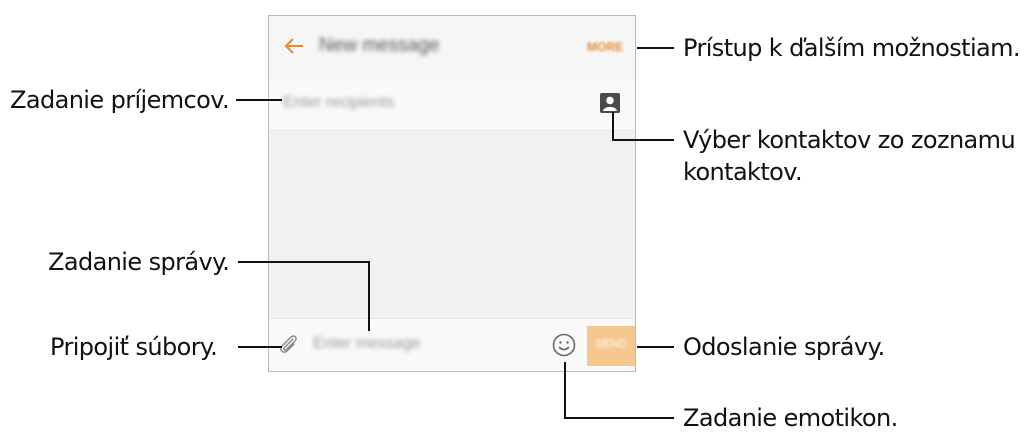  I want to click on callout-line-contacts-h, so click(643, 140).